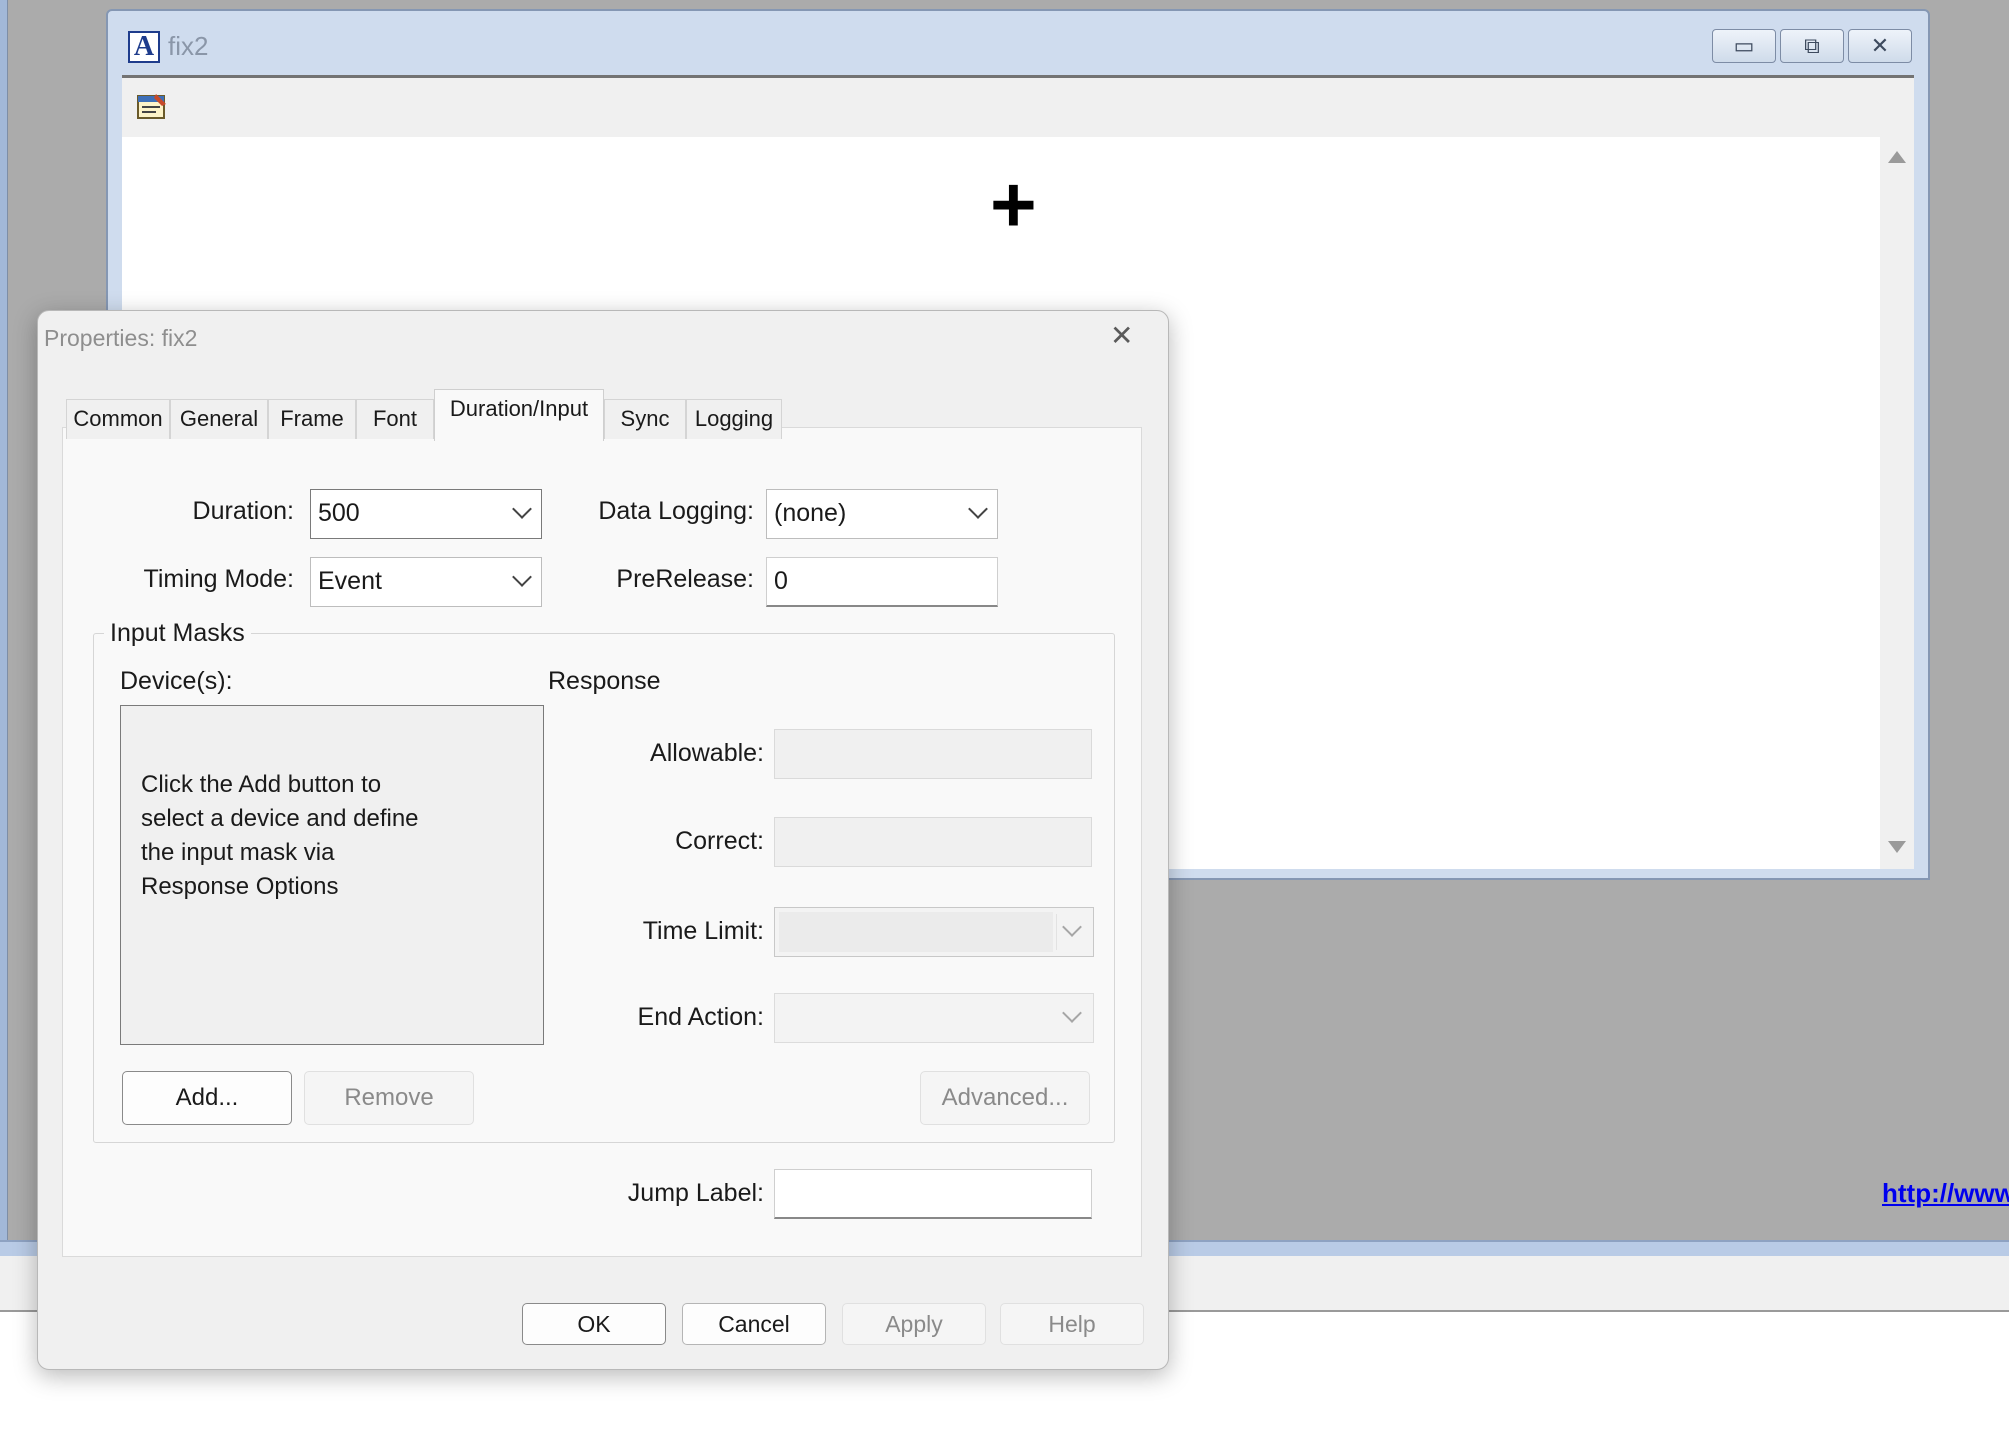 The width and height of the screenshot is (2009, 1429). Describe the element at coordinates (810, 513) in the screenshot. I see `data-logging-value: (none)` at that location.